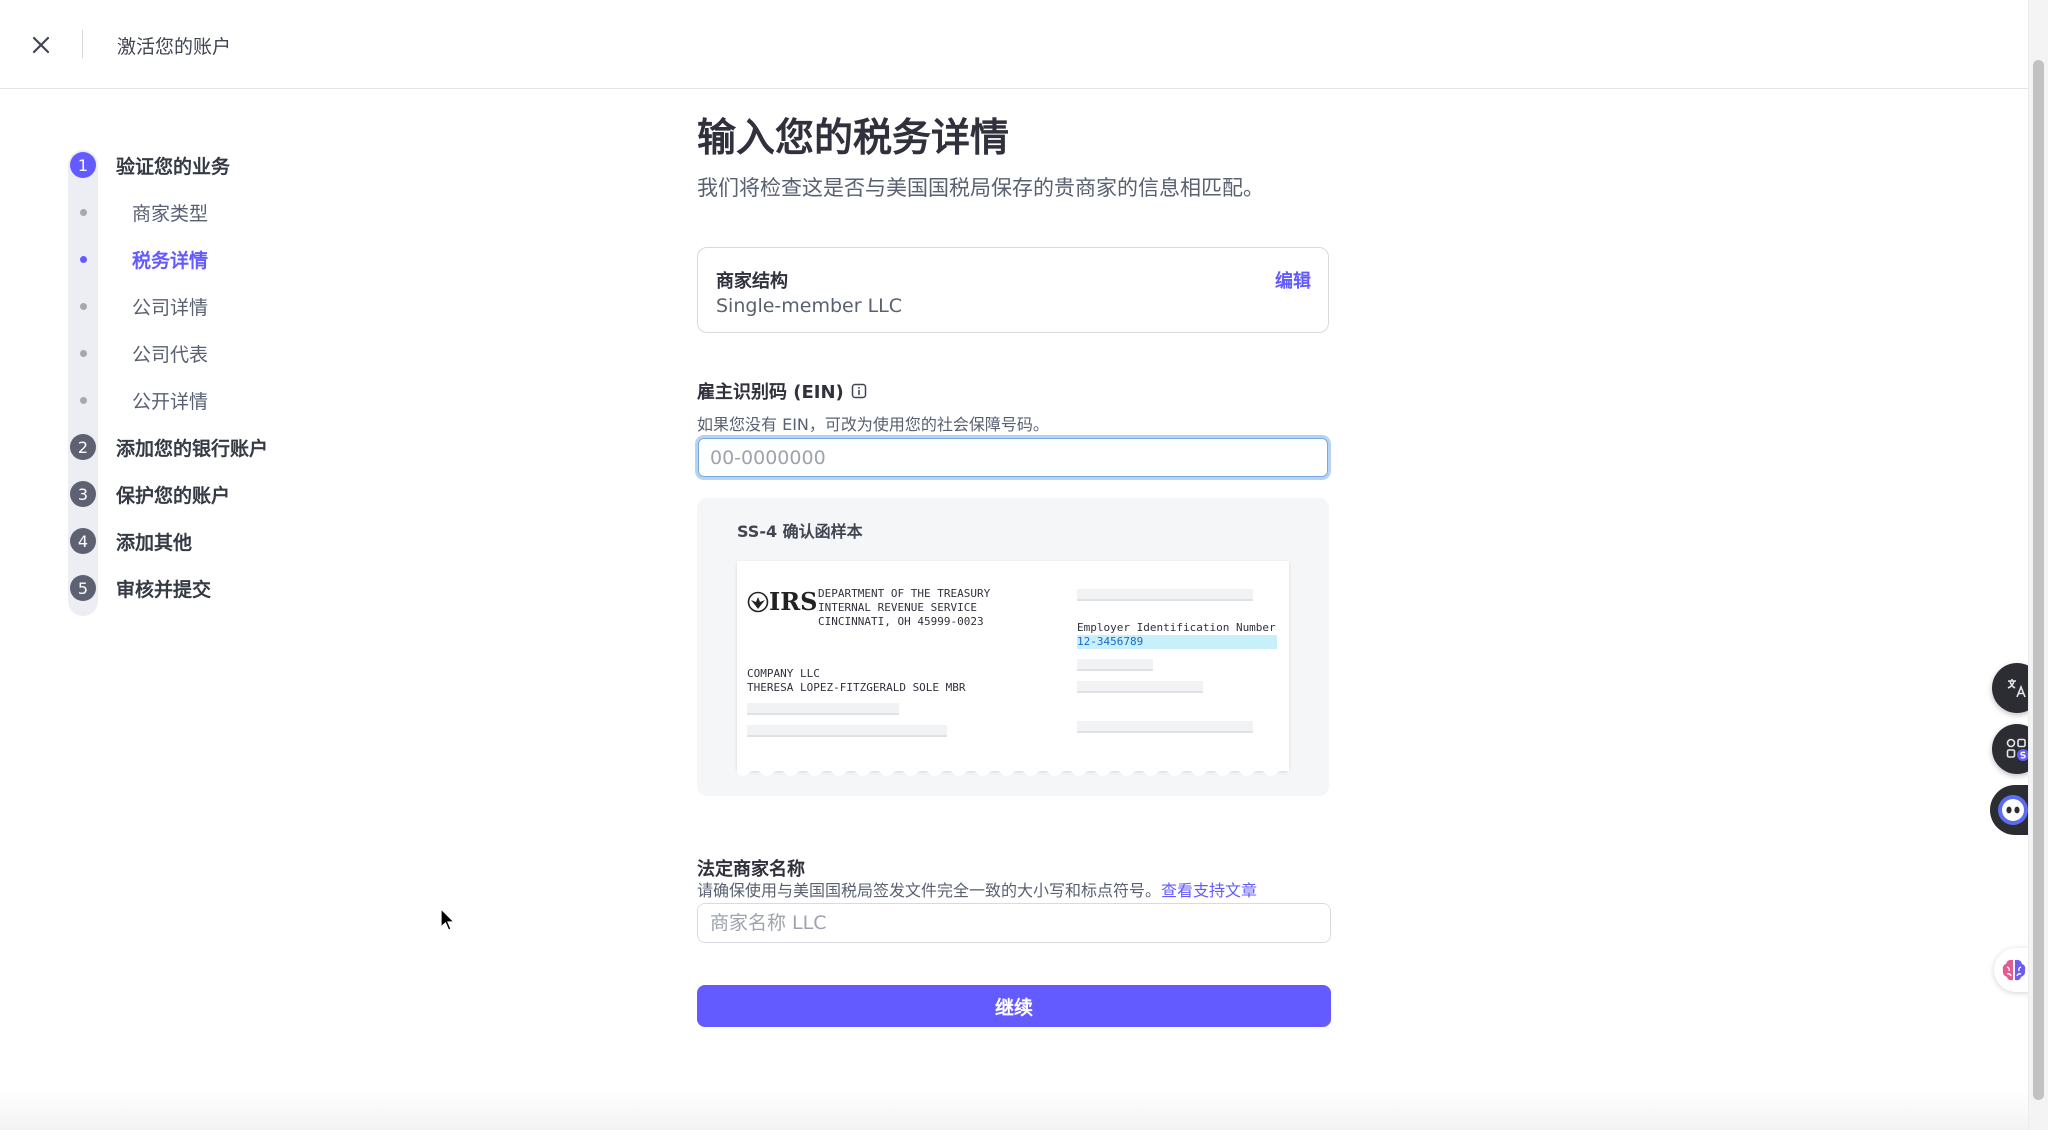 Image resolution: width=2048 pixels, height=1130 pixels. Describe the element at coordinates (2014, 970) in the screenshot. I see `brain-icon` at that location.